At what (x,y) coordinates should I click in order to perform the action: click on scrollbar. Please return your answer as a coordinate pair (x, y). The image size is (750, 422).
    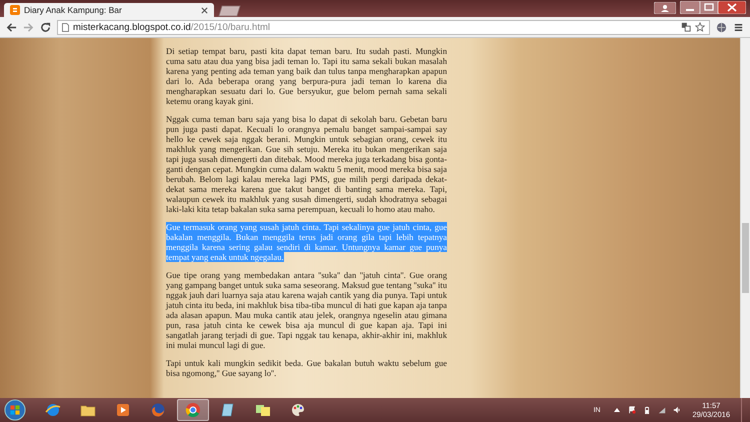
    Looking at the image, I should click on (745, 218).